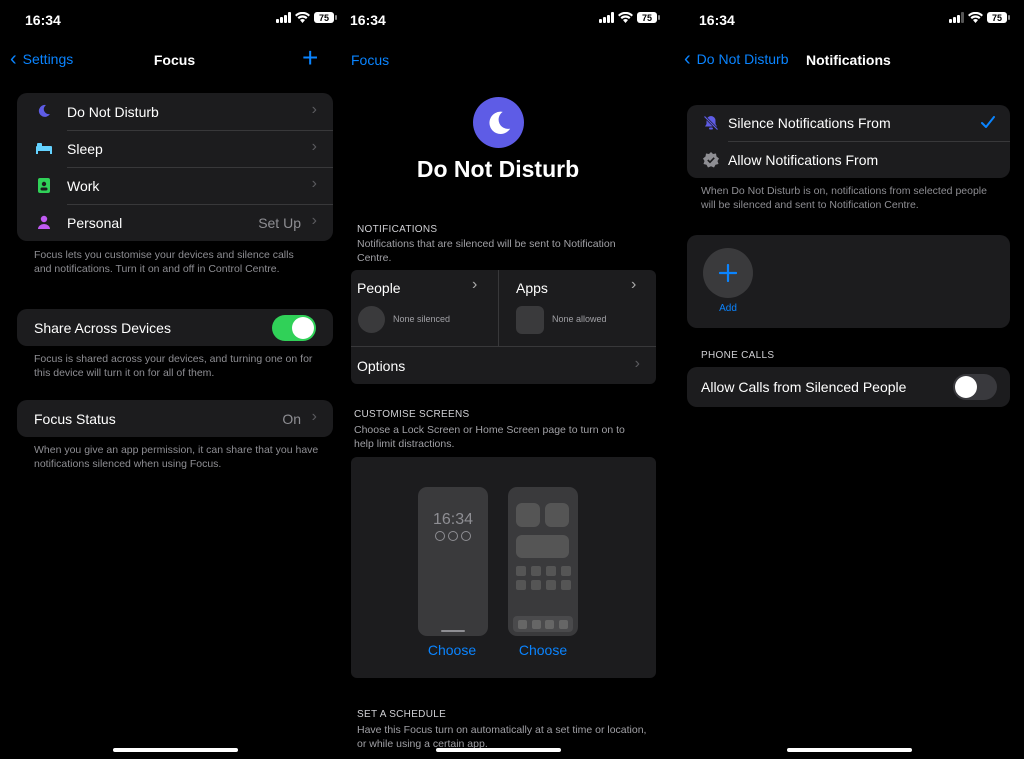 The width and height of the screenshot is (1024, 759). Describe the element at coordinates (85, 148) in the screenshot. I see `mode-label: Sleep` at that location.